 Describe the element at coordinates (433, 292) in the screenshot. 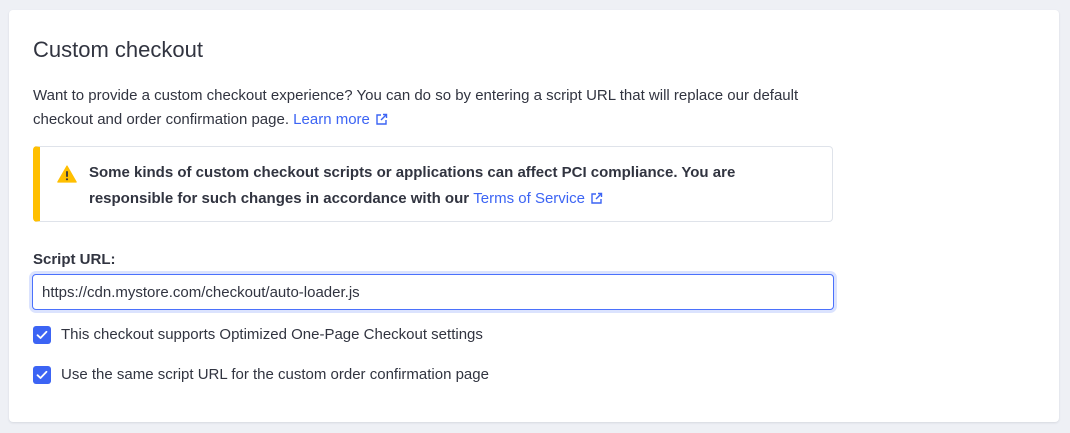

I see `script-url-input` at that location.